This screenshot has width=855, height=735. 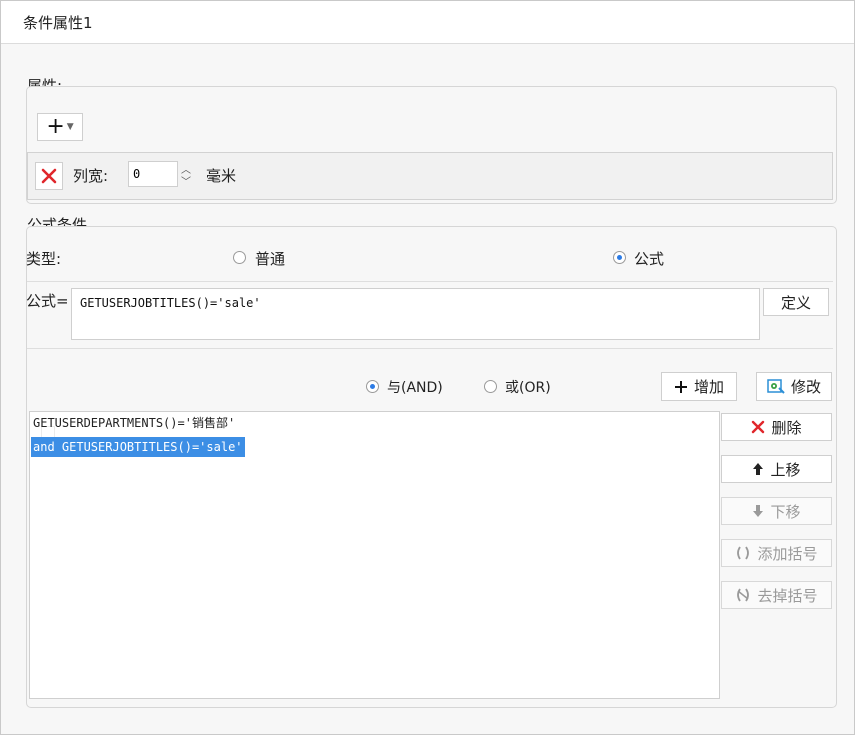 What do you see at coordinates (134, 423) in the screenshot?
I see `condition-list-item: GETUSERDEPARTMENTS()='销售部'` at bounding box center [134, 423].